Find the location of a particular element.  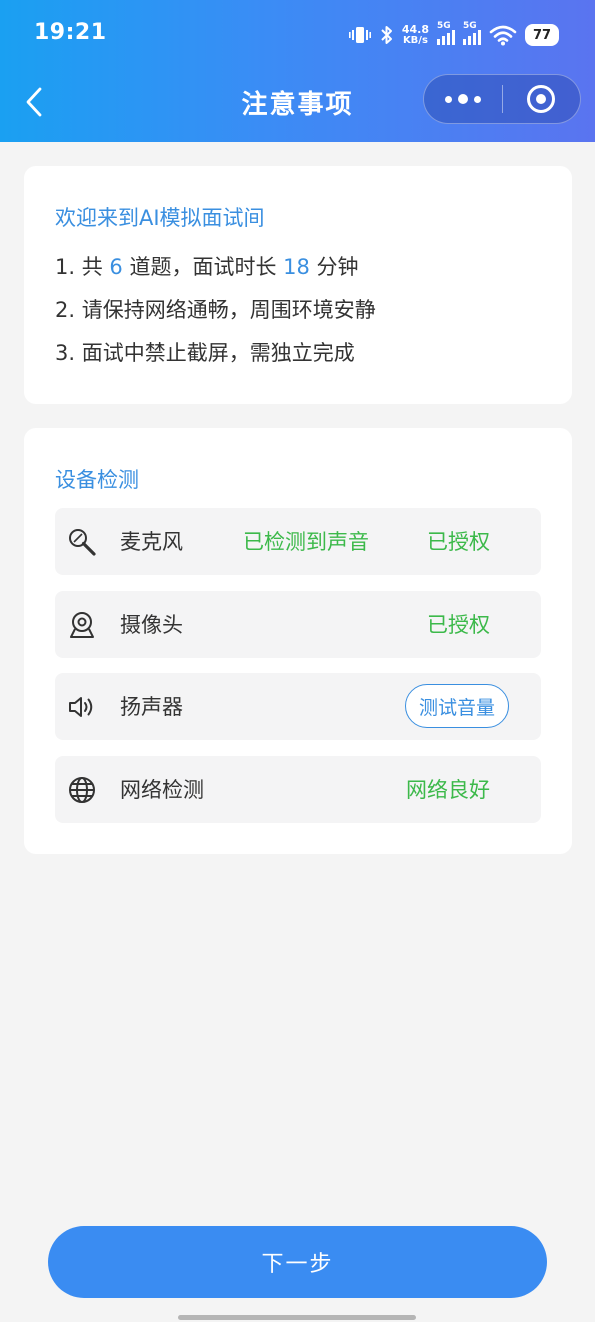

more-dots-icon is located at coordinates (448, 99).